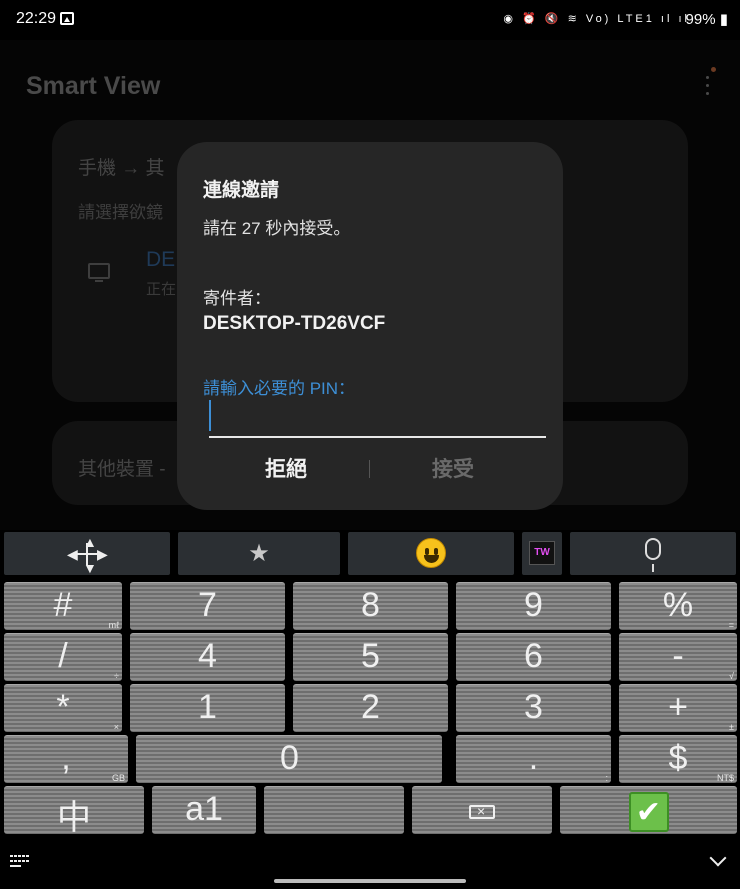 Image resolution: width=740 pixels, height=889 pixels. I want to click on battery-level: 99%, so click(700, 19).